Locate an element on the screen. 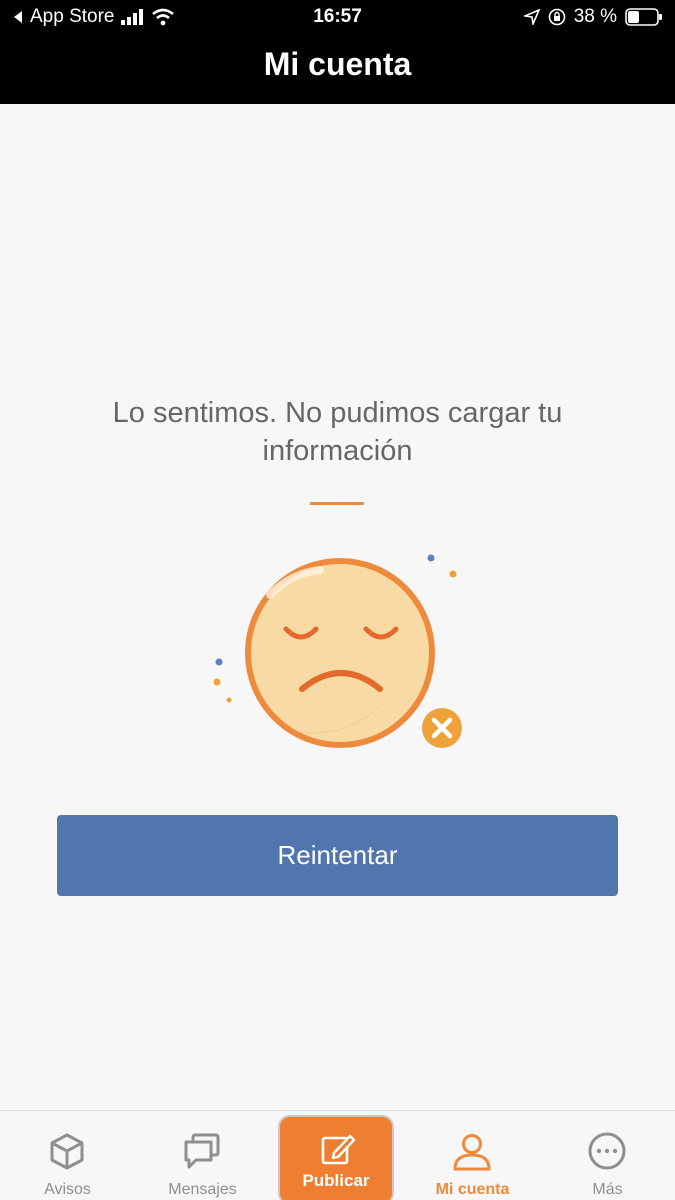  accent-divider is located at coordinates (337, 503).